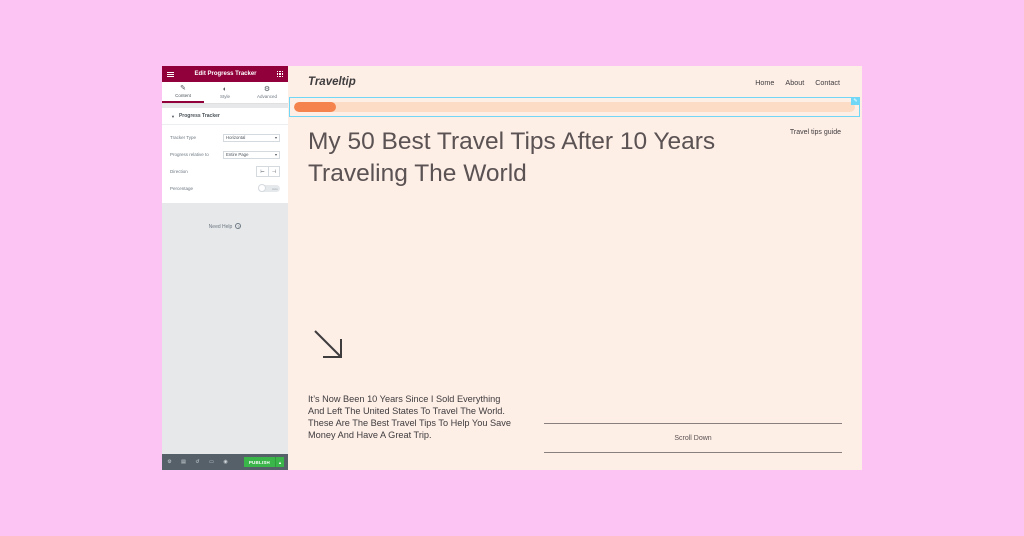 This screenshot has width=1024, height=536. I want to click on publish-button: PUBLISH, so click(259, 462).